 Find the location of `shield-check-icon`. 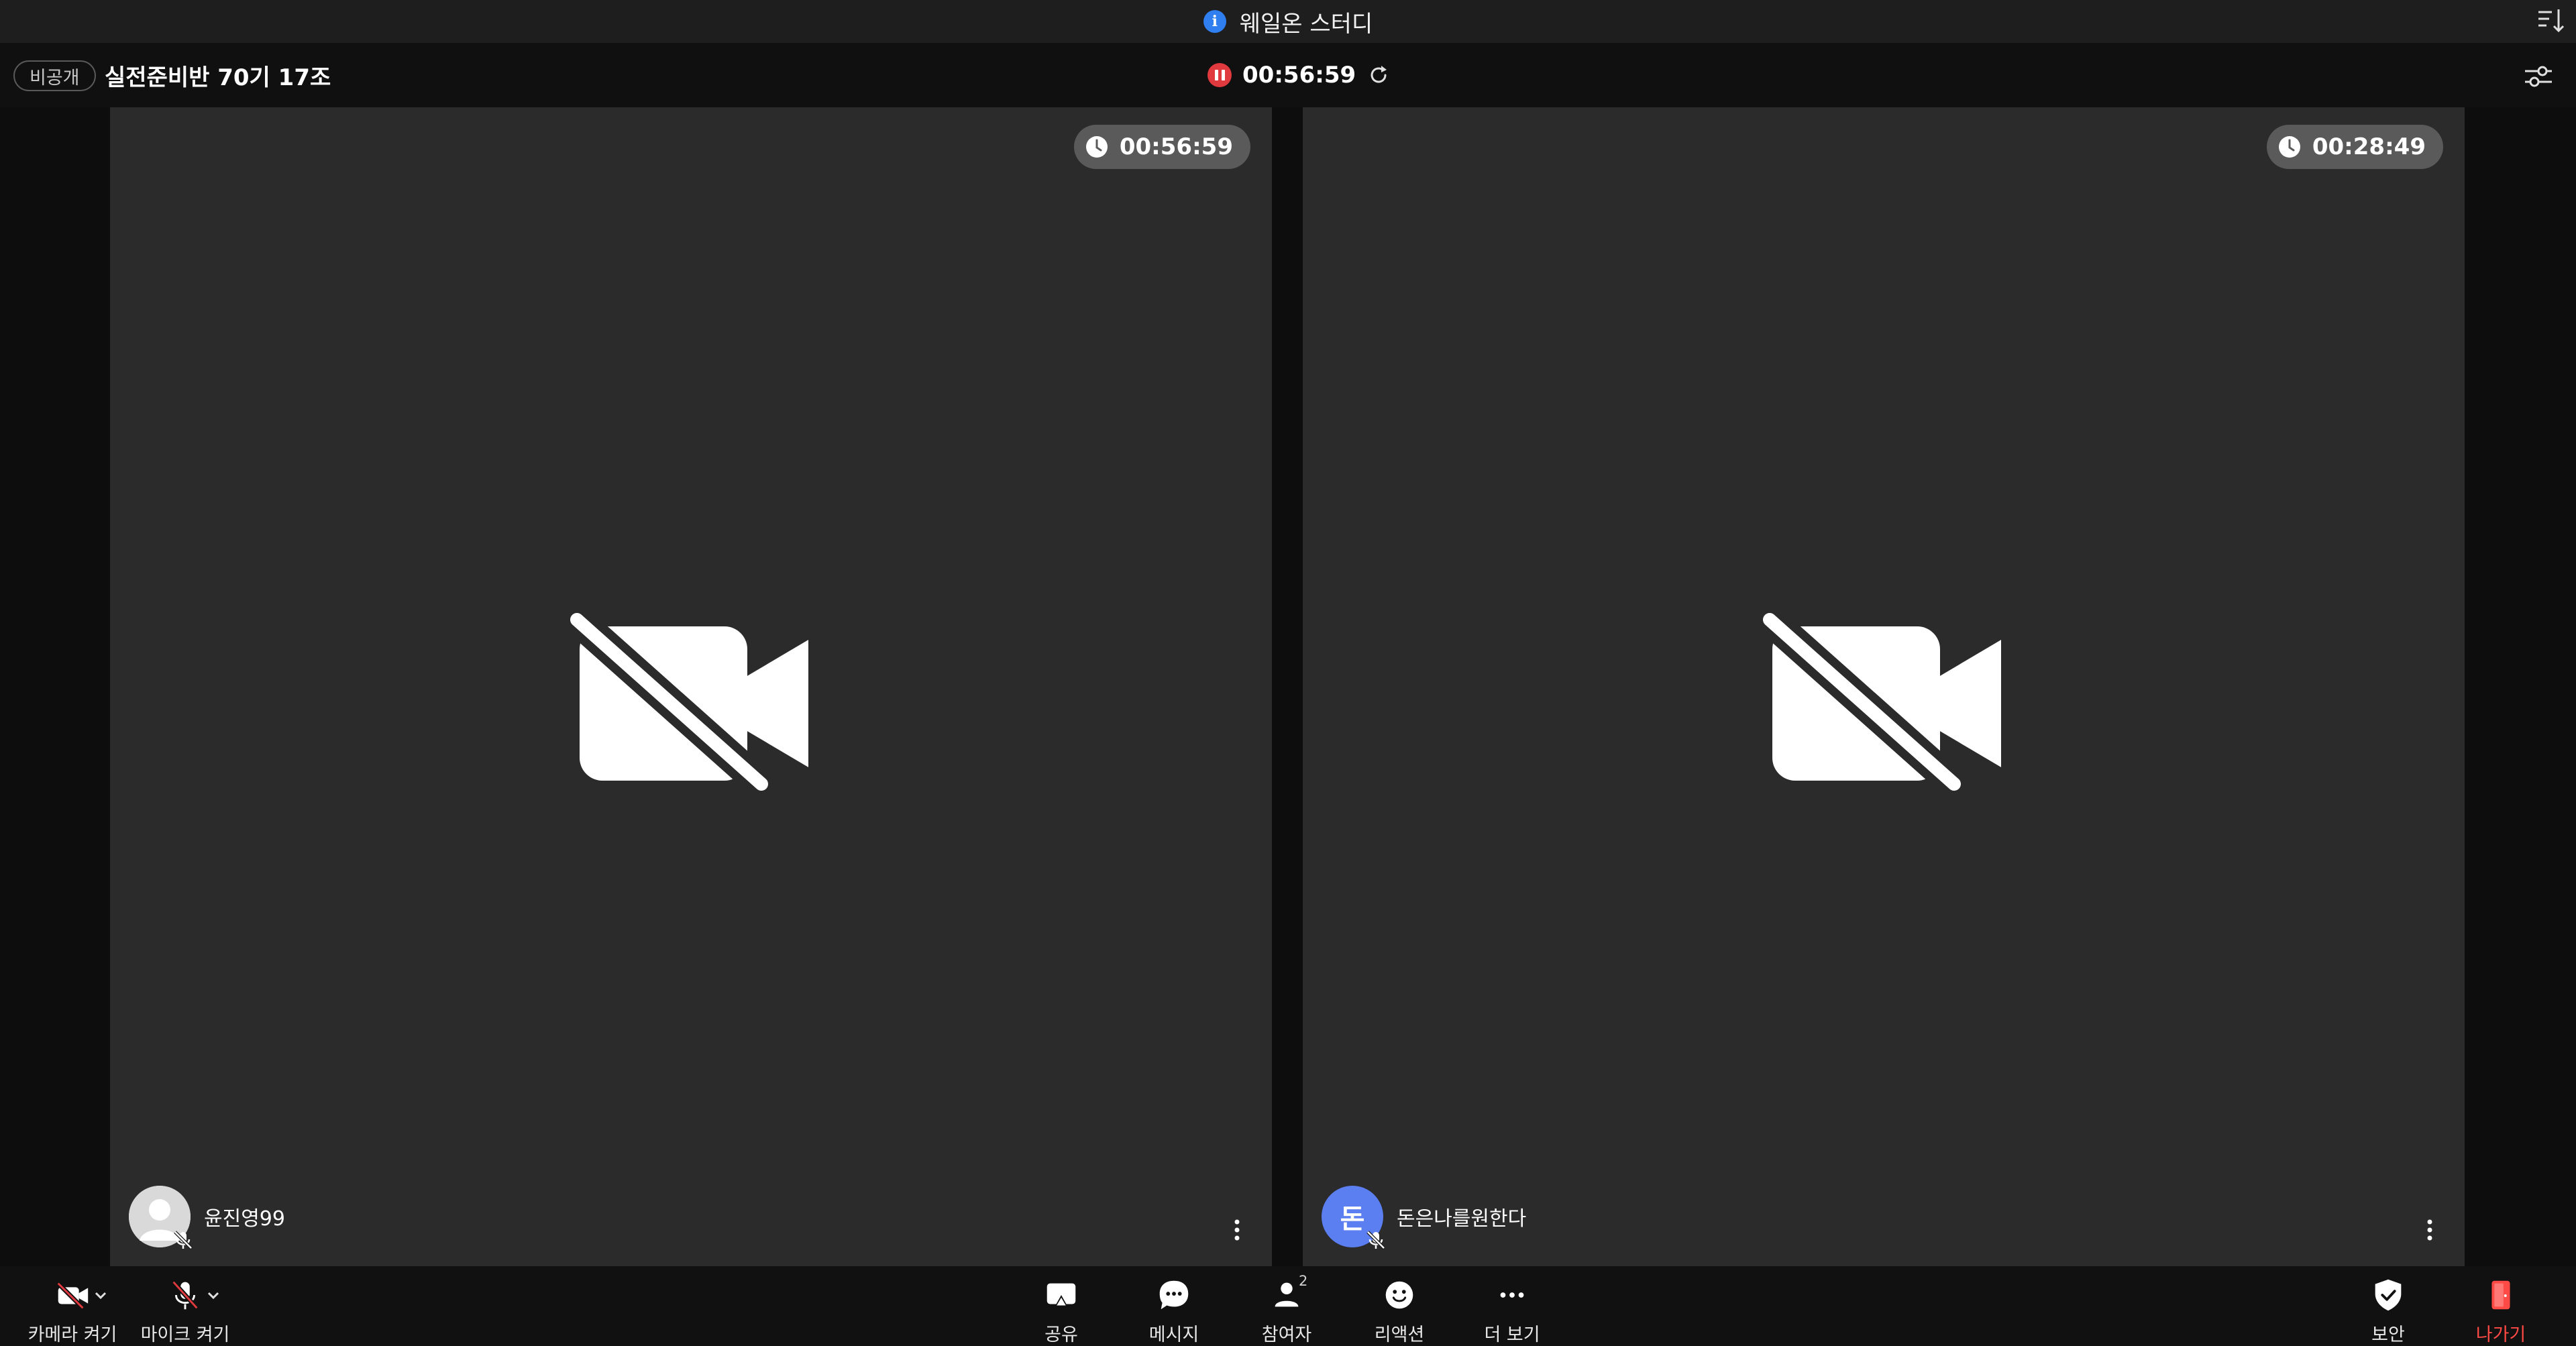

shield-check-icon is located at coordinates (2388, 1295).